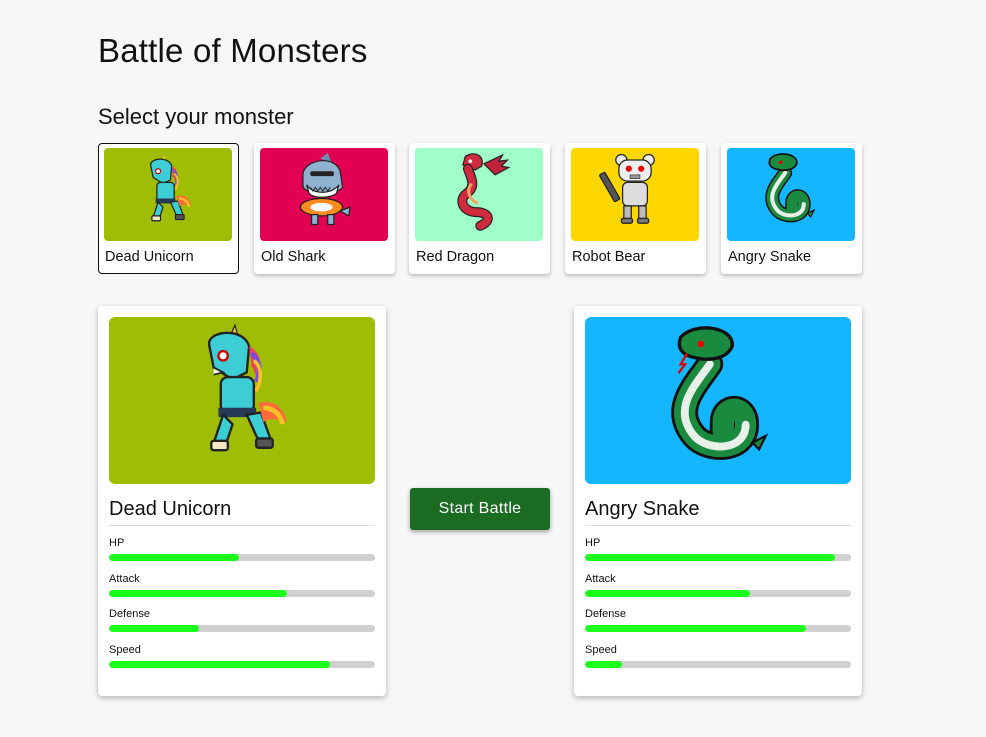 Image resolution: width=986 pixels, height=737 pixels. I want to click on monster-card-robot-bear: Robot Bear, so click(635, 208).